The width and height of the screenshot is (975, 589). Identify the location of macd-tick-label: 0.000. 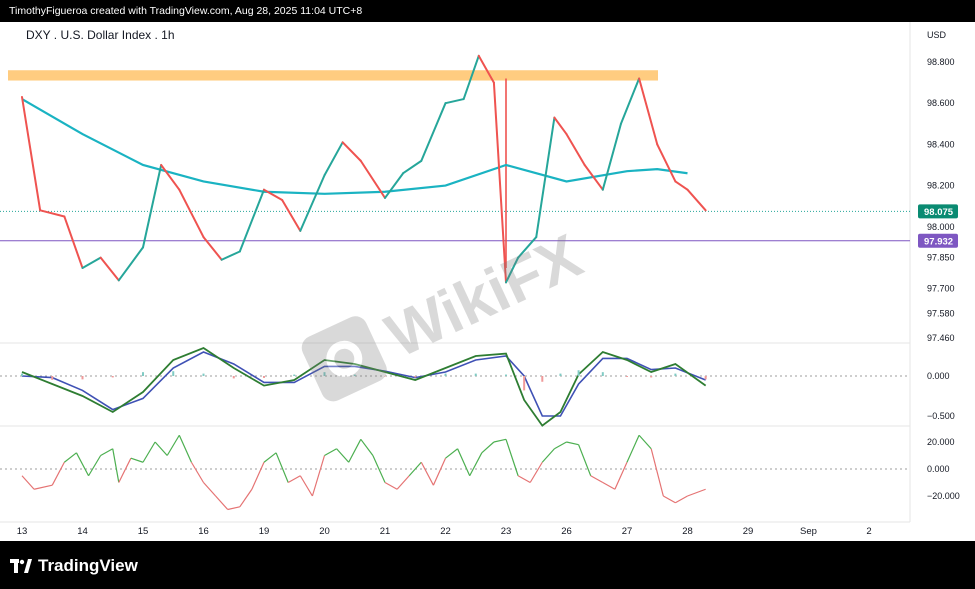
(938, 376).